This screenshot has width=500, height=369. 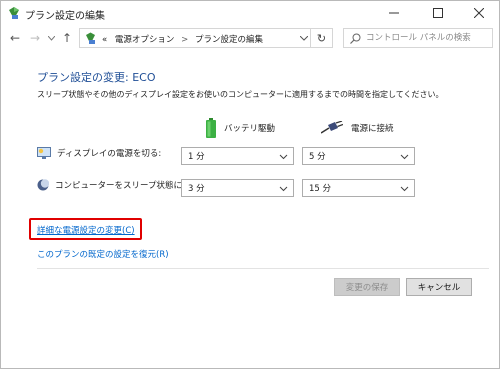 What do you see at coordinates (439, 287) in the screenshot?
I see `cancel-button: キャンセル` at bounding box center [439, 287].